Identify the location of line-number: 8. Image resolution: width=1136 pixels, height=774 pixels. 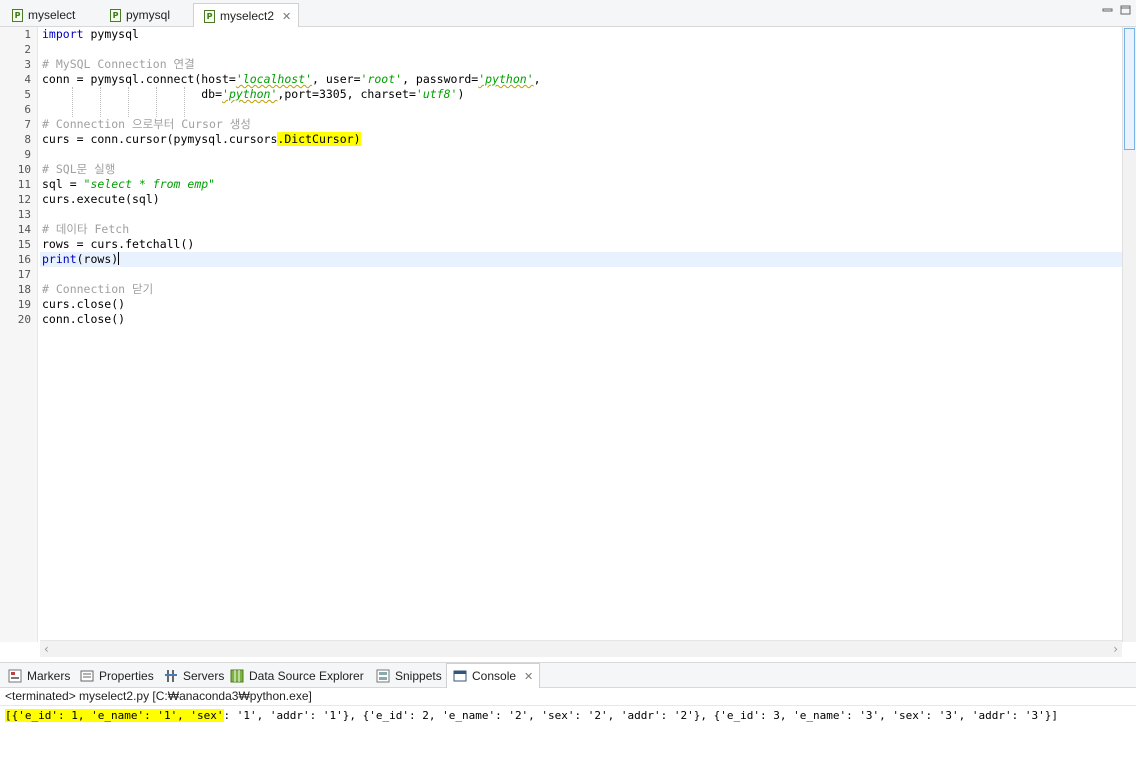
(27, 139).